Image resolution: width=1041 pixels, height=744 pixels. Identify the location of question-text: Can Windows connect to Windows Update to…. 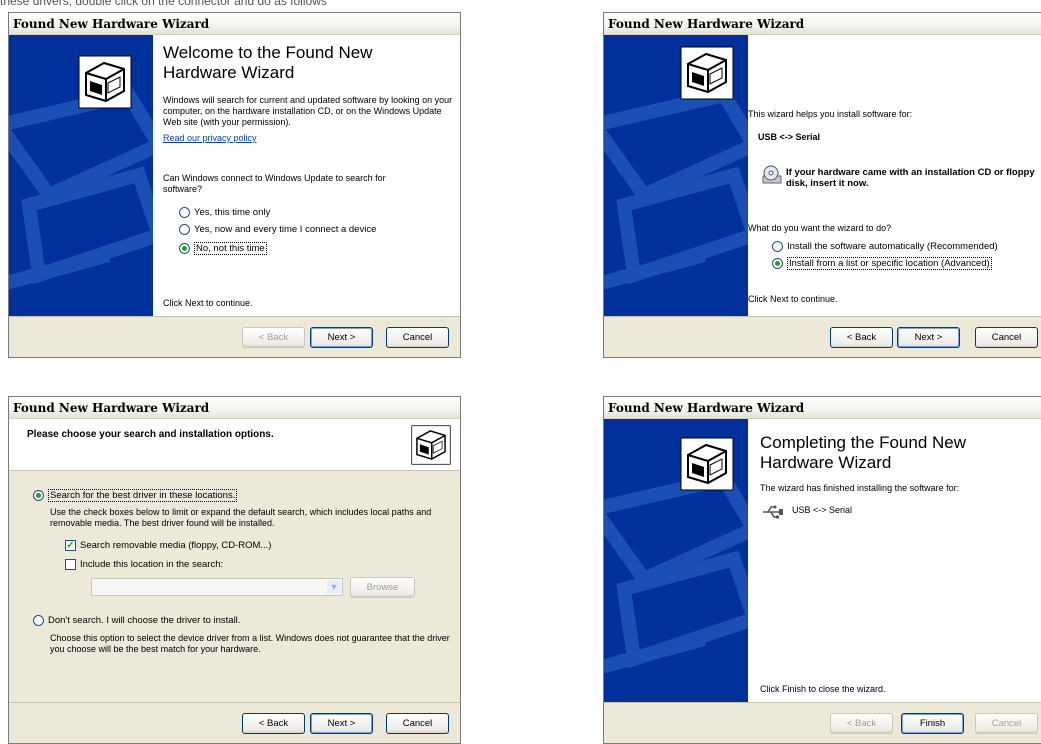
(274, 183).